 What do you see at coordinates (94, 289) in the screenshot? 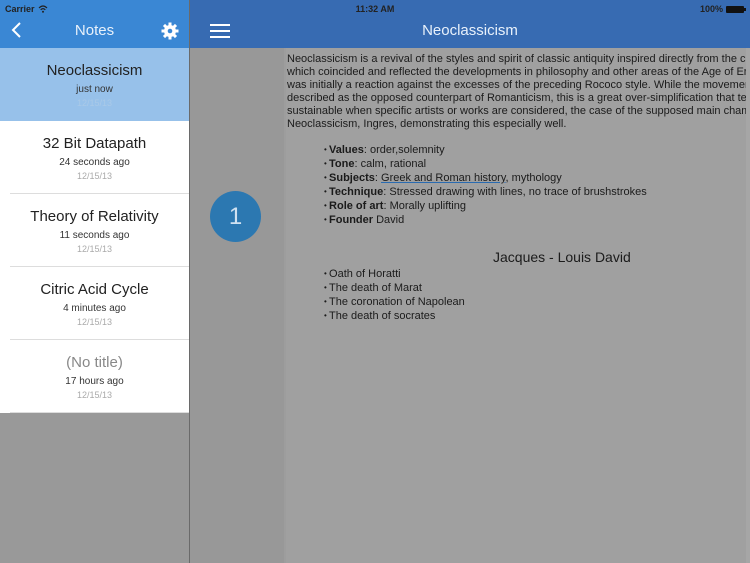
I see `note-item-title: Citric Acid Cycle` at bounding box center [94, 289].